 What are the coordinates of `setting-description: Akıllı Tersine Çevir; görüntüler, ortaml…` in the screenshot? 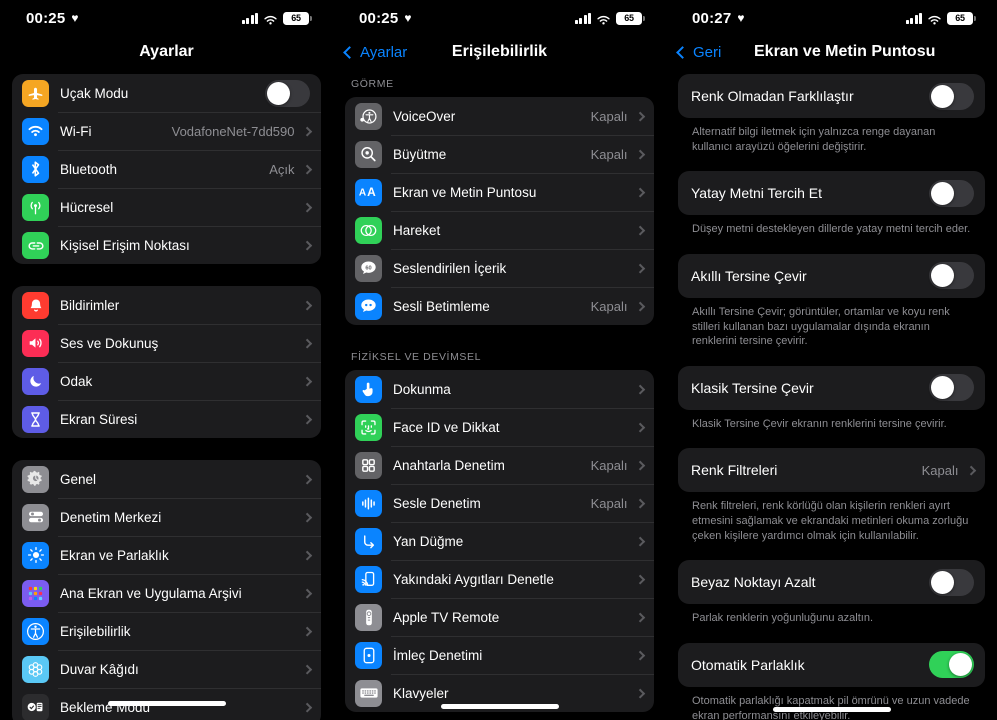 It's located at (821, 326).